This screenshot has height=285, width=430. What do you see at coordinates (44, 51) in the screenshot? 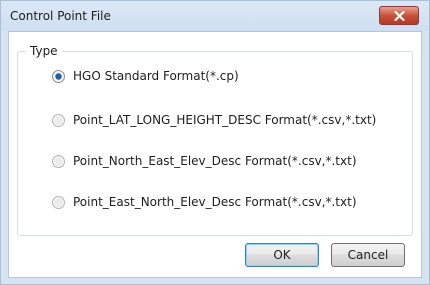
I see `type-group-label: Type` at bounding box center [44, 51].